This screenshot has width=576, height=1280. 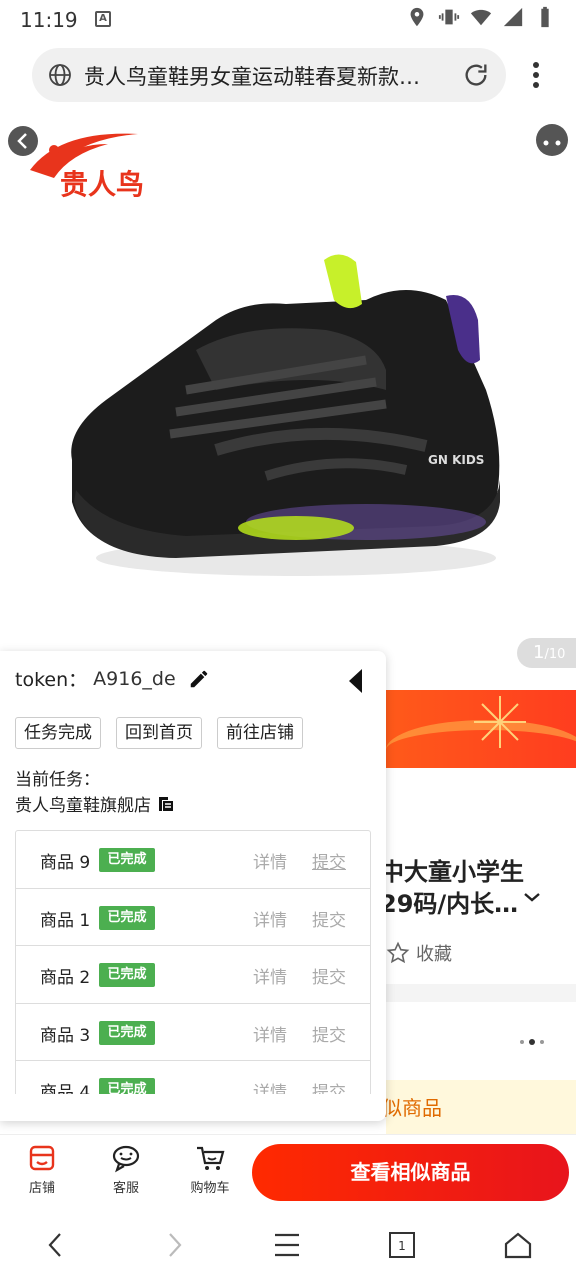 I want to click on item-name: 商品 4, so click(x=65, y=1088).